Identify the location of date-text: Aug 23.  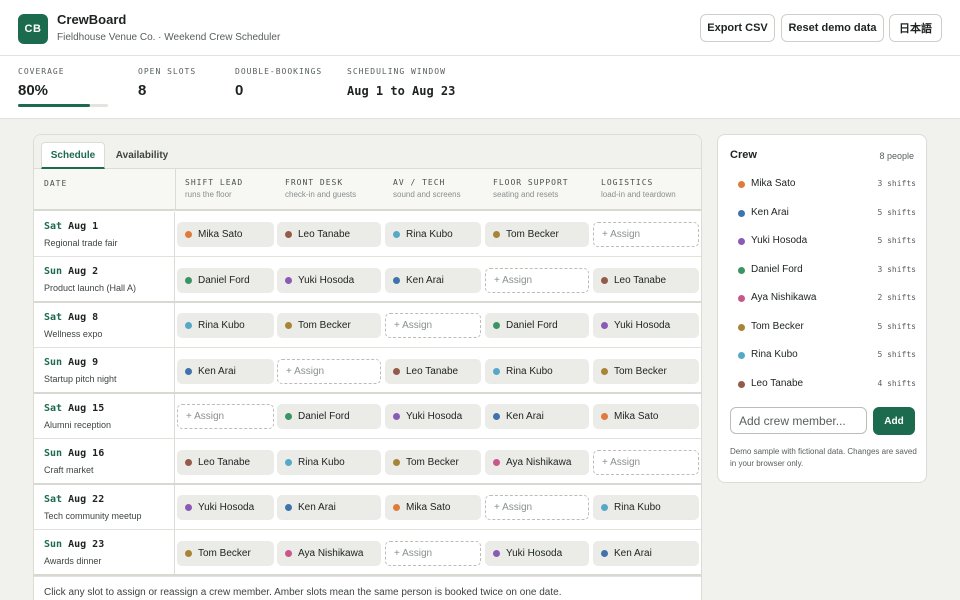
(86, 544).